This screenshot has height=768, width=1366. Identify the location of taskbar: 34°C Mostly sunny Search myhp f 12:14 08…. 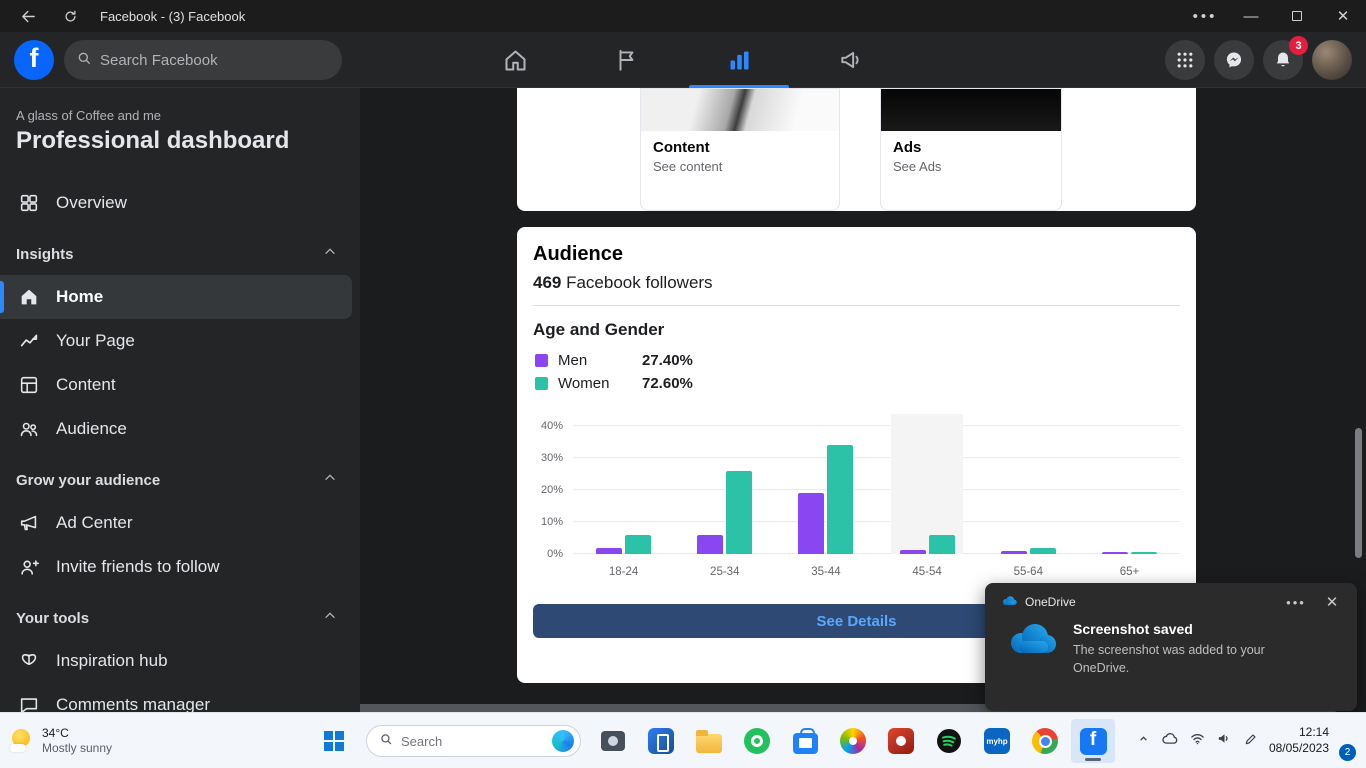
(683, 740).